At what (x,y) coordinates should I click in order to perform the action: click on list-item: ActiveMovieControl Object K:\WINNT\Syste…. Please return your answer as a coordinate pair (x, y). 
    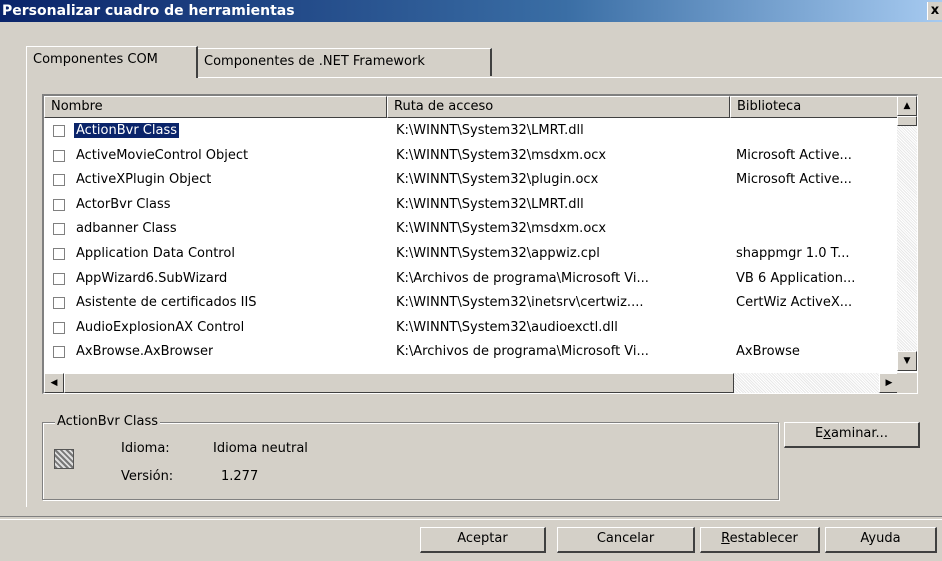
    Looking at the image, I should click on (471, 157).